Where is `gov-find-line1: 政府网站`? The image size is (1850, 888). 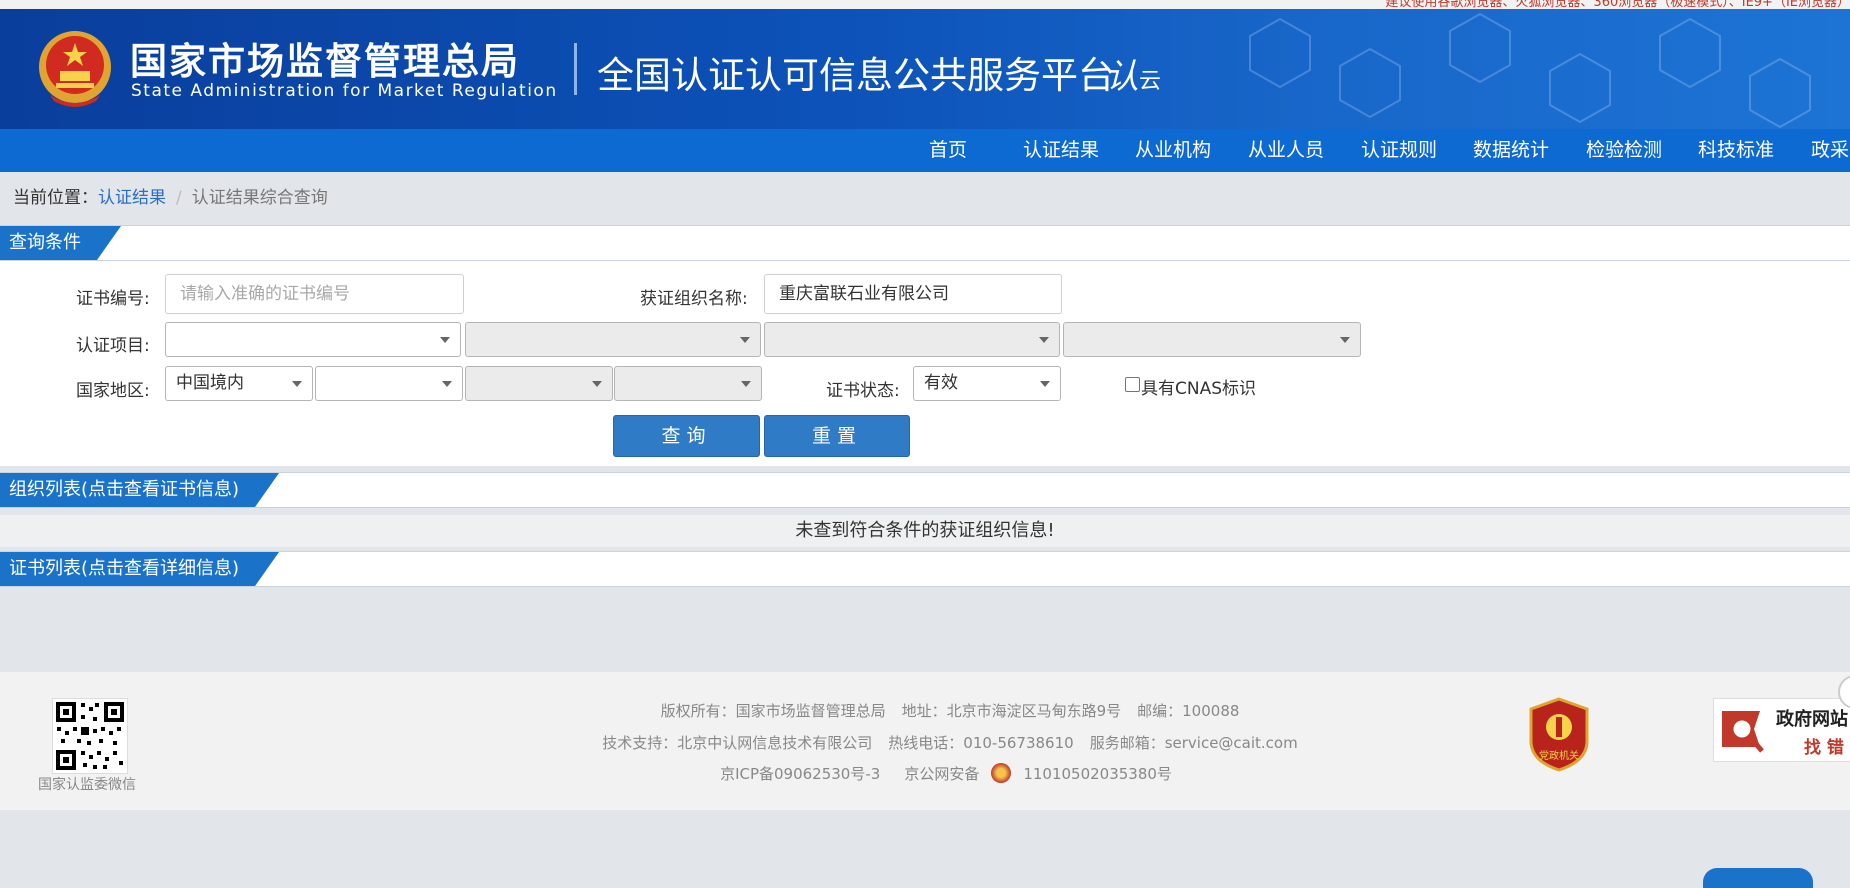 gov-find-line1: 政府网站 is located at coordinates (1812, 719).